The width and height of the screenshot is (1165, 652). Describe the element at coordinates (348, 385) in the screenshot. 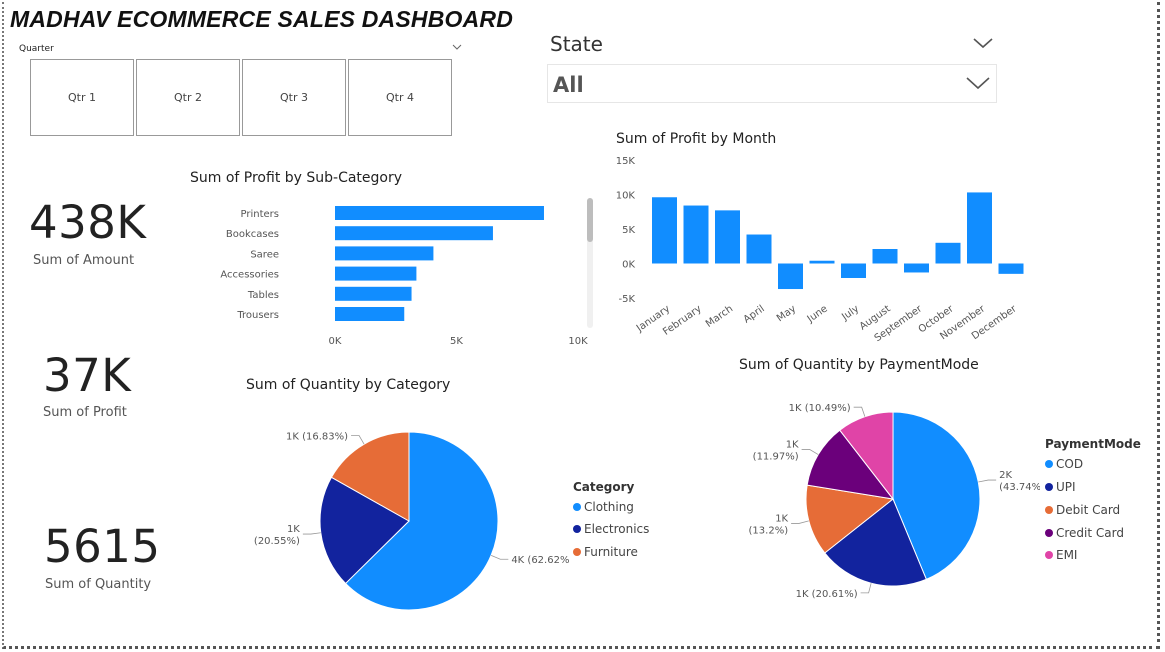

I see `category-pie-title: Sum of Quantity by Category` at that location.